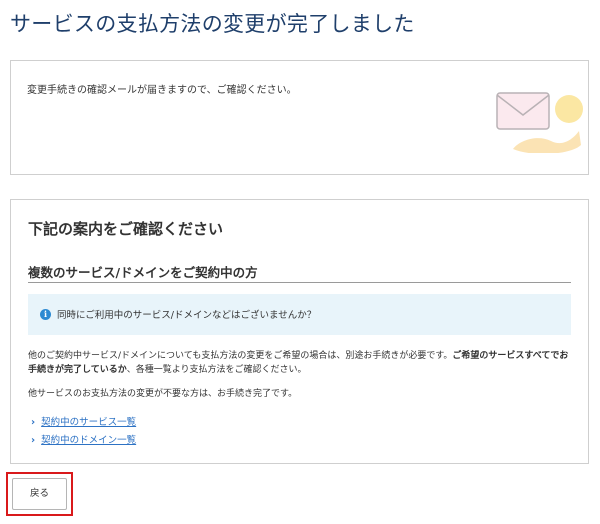 The image size is (600, 524). I want to click on notice-message: 変更手続きの確認メールが届きますので、ご確認ください。, so click(162, 90).